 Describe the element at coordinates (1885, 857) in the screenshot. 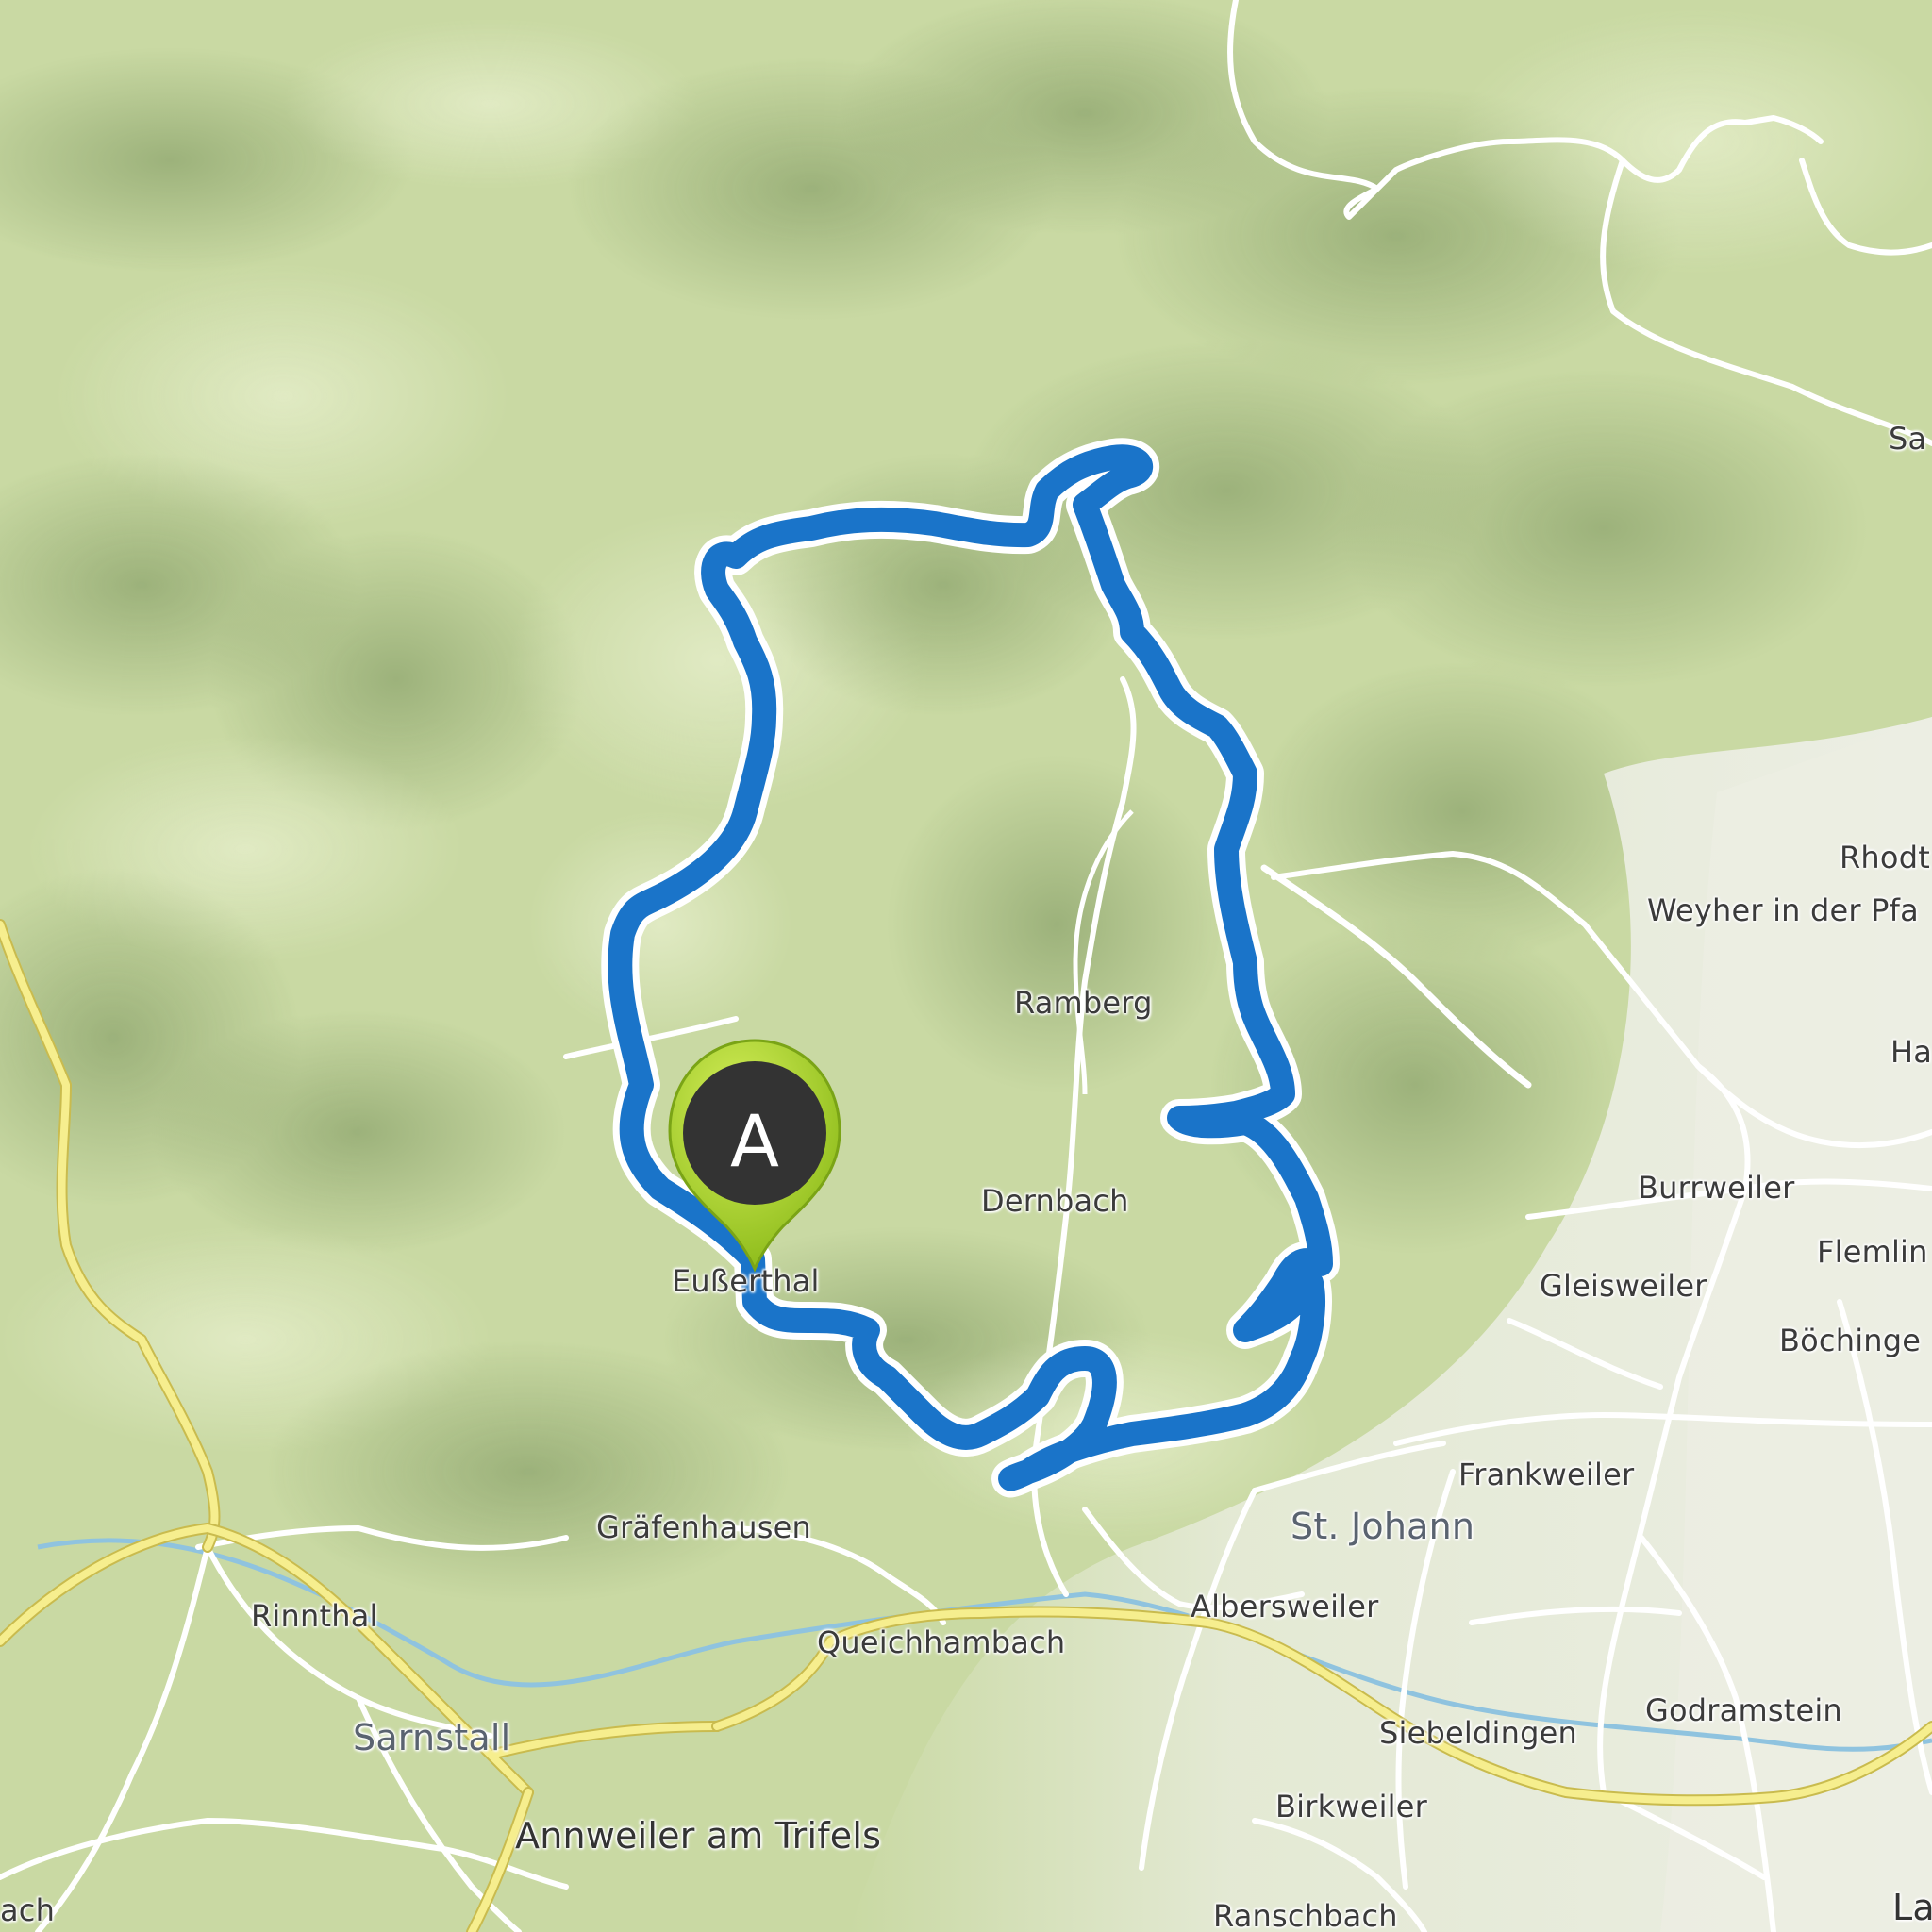

I see `place-label-rhodt: Rhodt` at that location.